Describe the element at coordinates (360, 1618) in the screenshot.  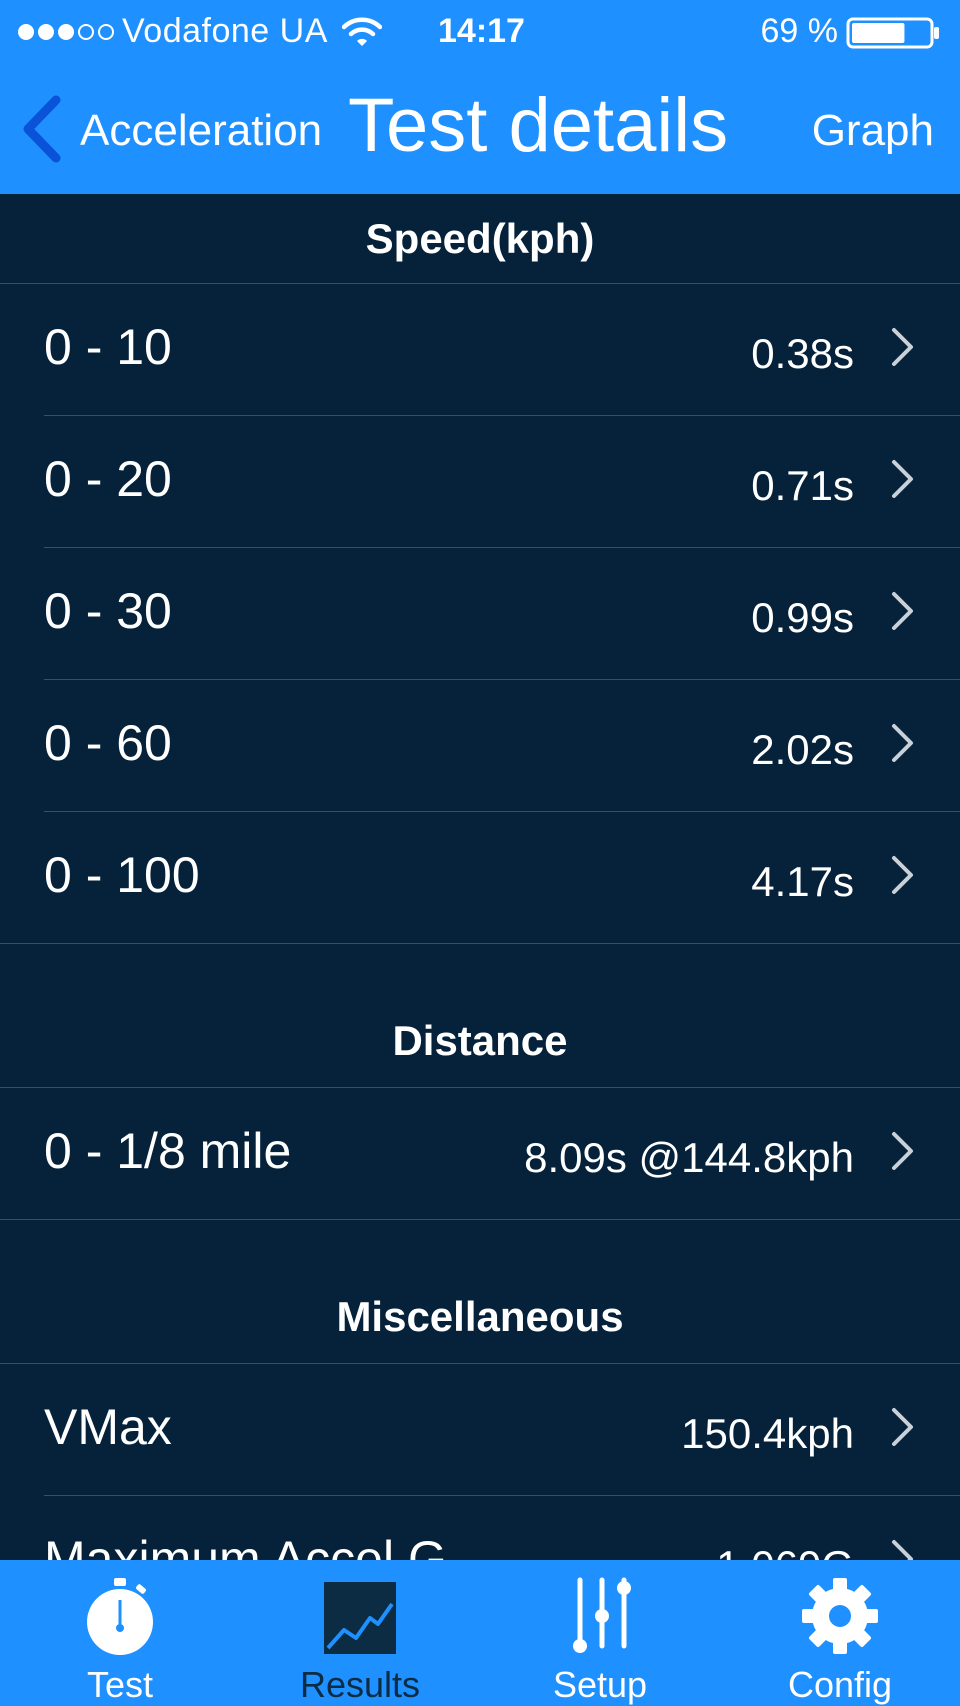
I see `chart-icon` at that location.